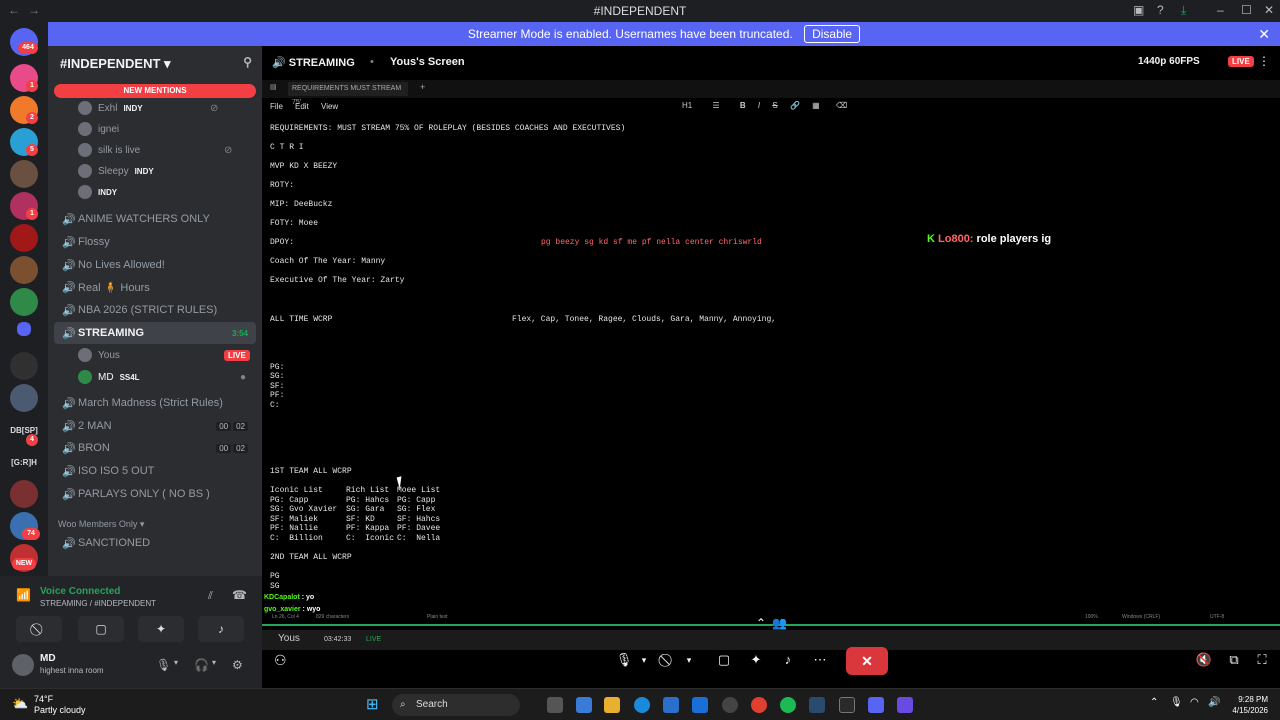 Image resolution: width=1280 pixels, height=720 pixels. What do you see at coordinates (456, 705) in the screenshot?
I see `taskbar-search: ⌕ Search` at bounding box center [456, 705].